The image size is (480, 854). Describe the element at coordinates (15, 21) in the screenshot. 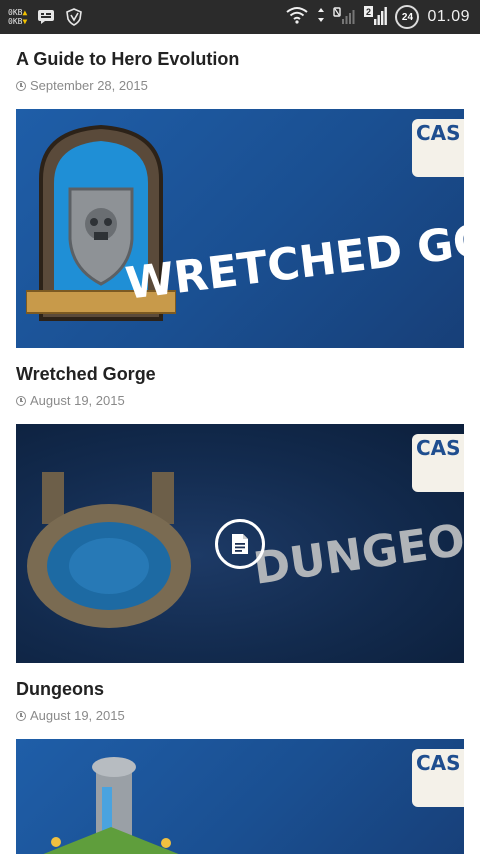

I see `net-down-value: 0KB` at that location.